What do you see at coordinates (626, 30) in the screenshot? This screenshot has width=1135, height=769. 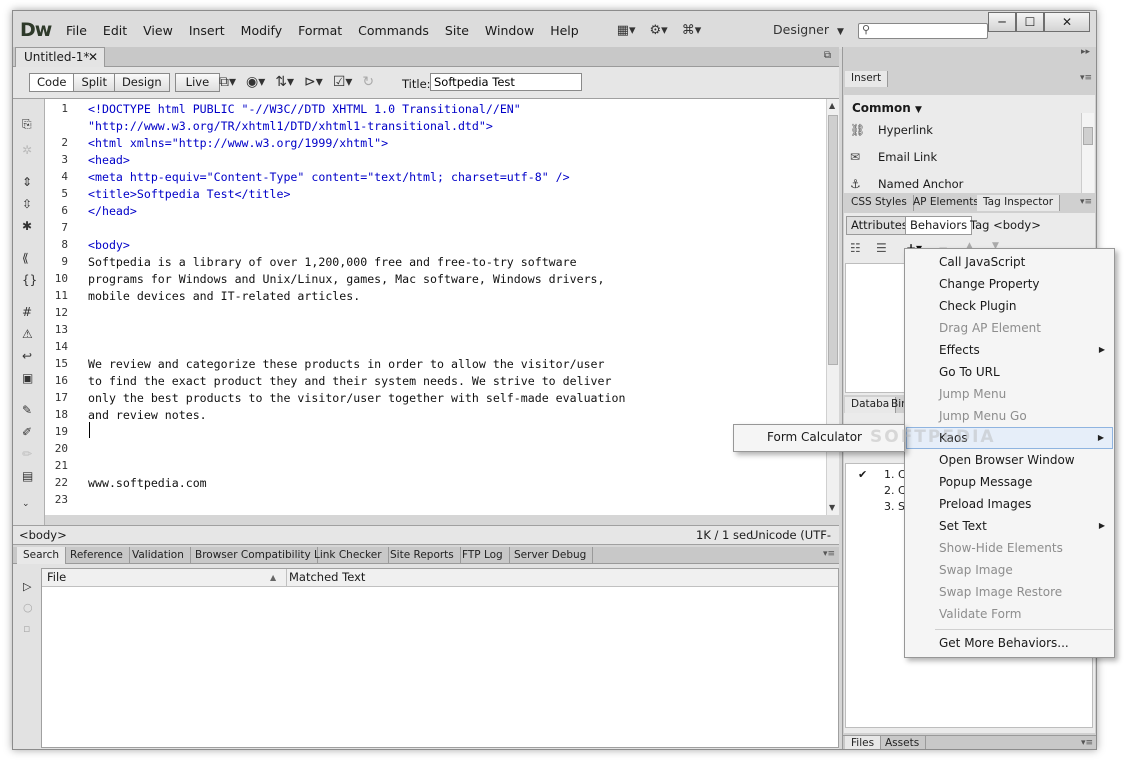 I see `layout-icon: ▦▾` at bounding box center [626, 30].